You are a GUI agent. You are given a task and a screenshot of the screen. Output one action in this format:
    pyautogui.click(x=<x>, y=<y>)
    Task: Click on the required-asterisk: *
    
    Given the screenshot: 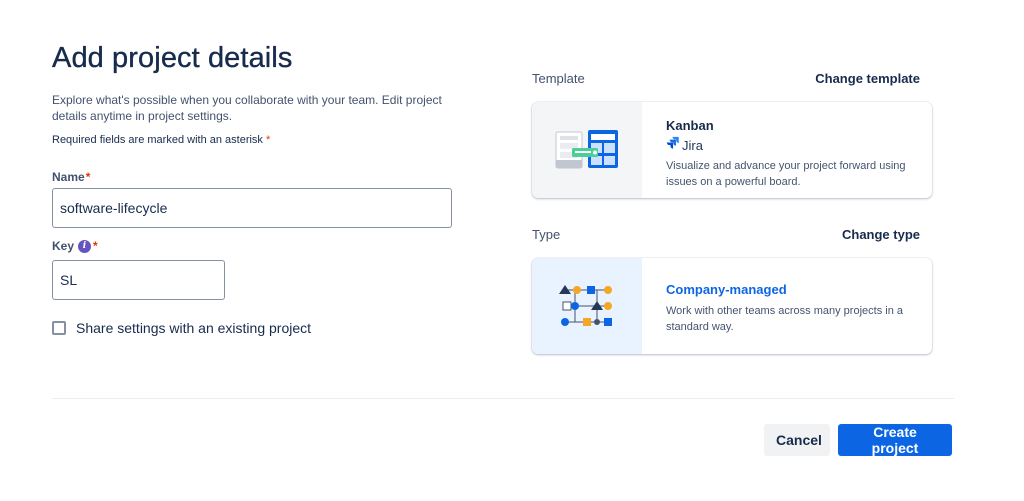 What is the action you would take?
    pyautogui.click(x=268, y=140)
    